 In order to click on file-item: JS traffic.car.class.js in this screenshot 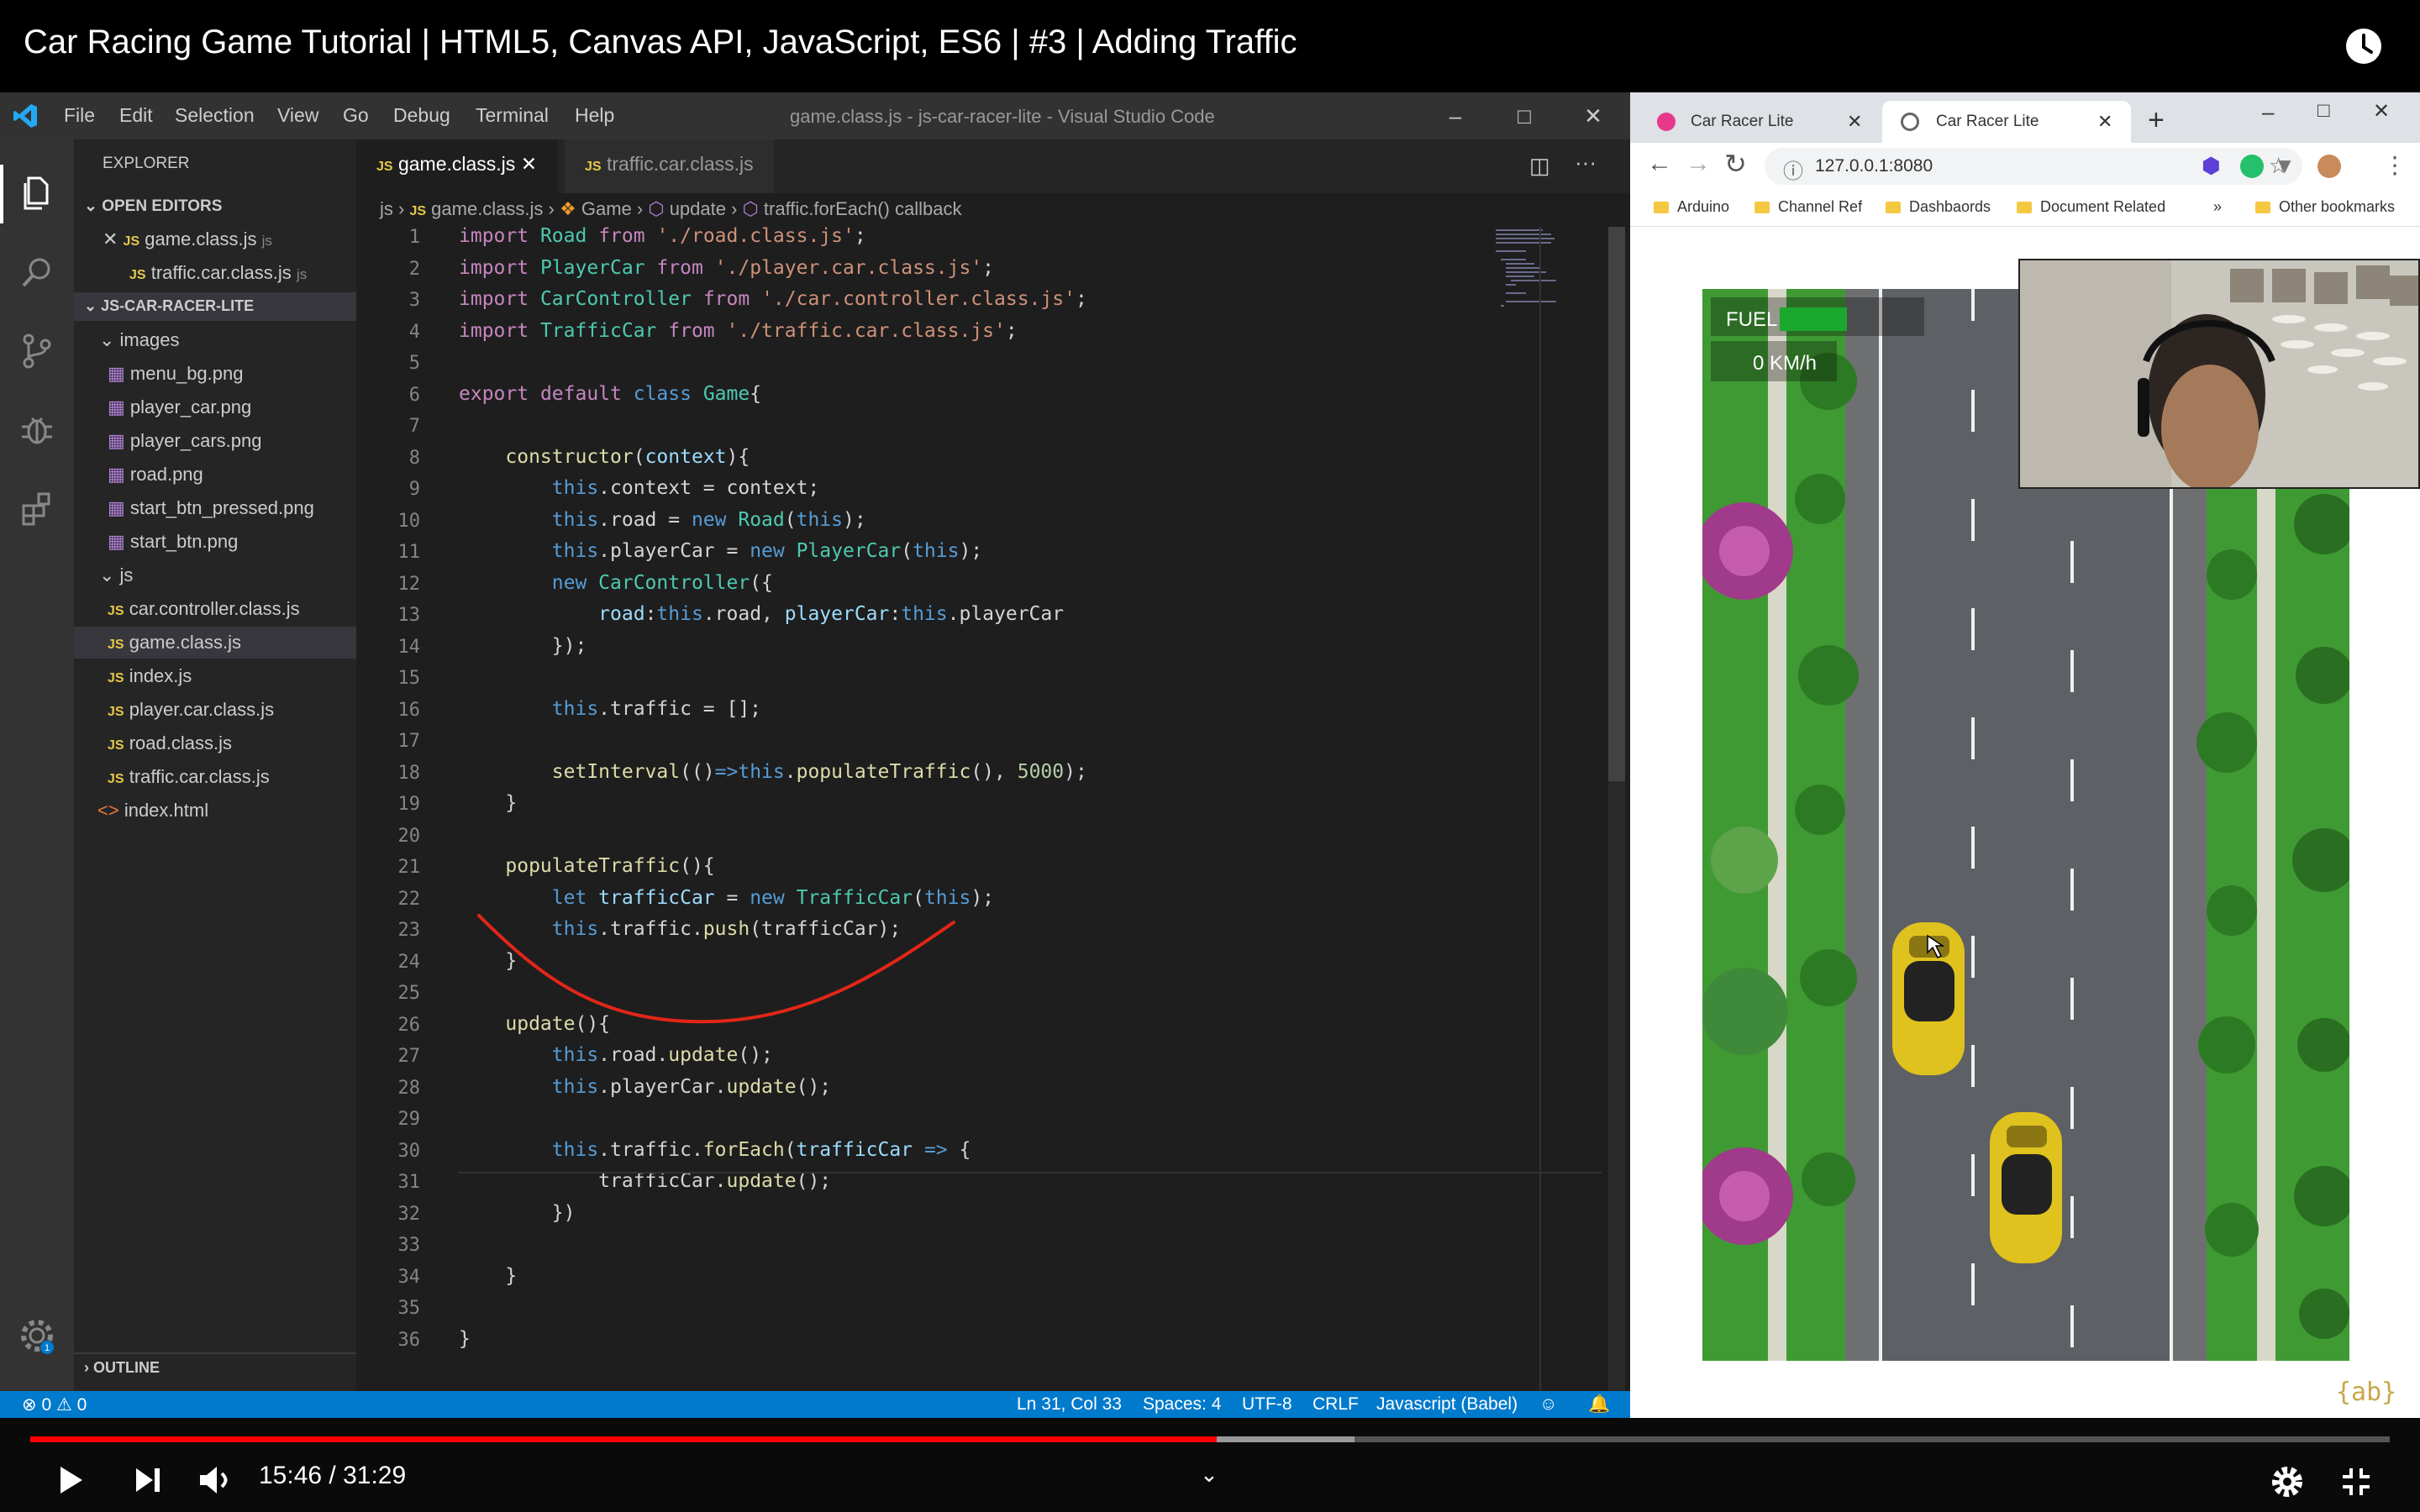, I will do `click(189, 777)`.